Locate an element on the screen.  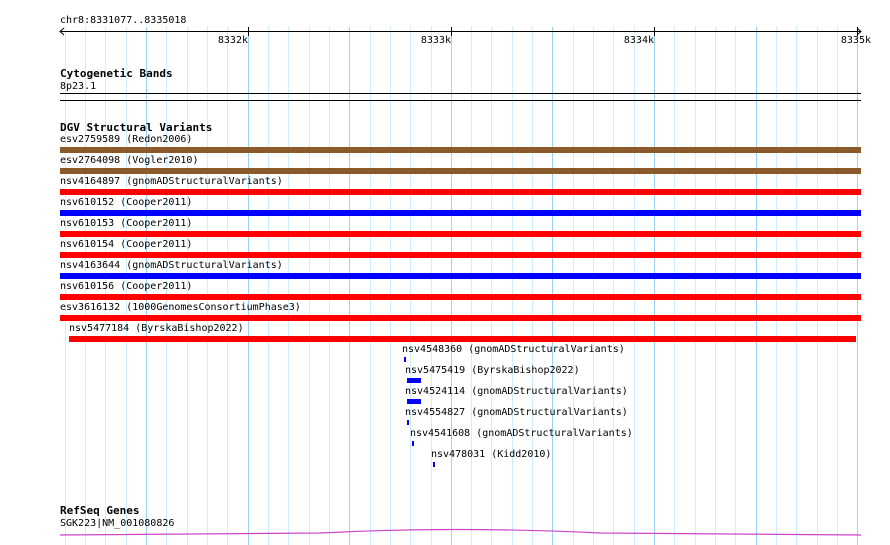
variant-label: esv2764098 (Vogler2010) is located at coordinates (129, 160).